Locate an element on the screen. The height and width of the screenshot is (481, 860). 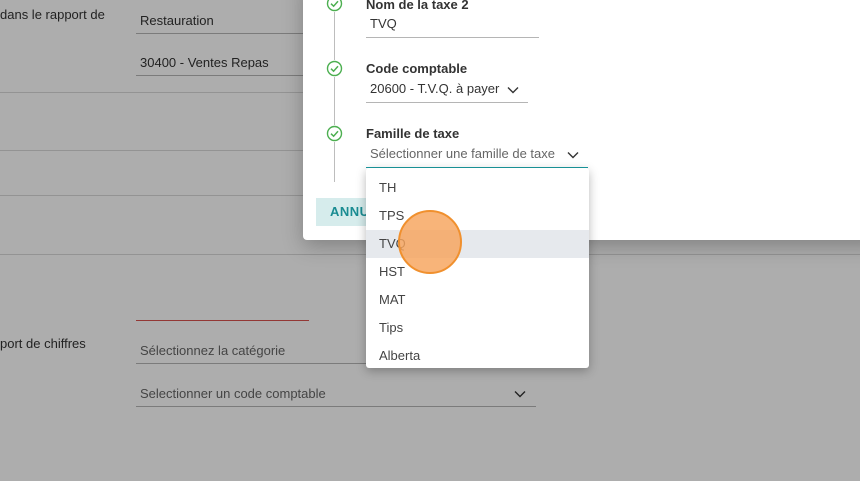
tax-family-dropdown: TH TPS TVQ HST MAT Tips Alberta is located at coordinates (477, 268).